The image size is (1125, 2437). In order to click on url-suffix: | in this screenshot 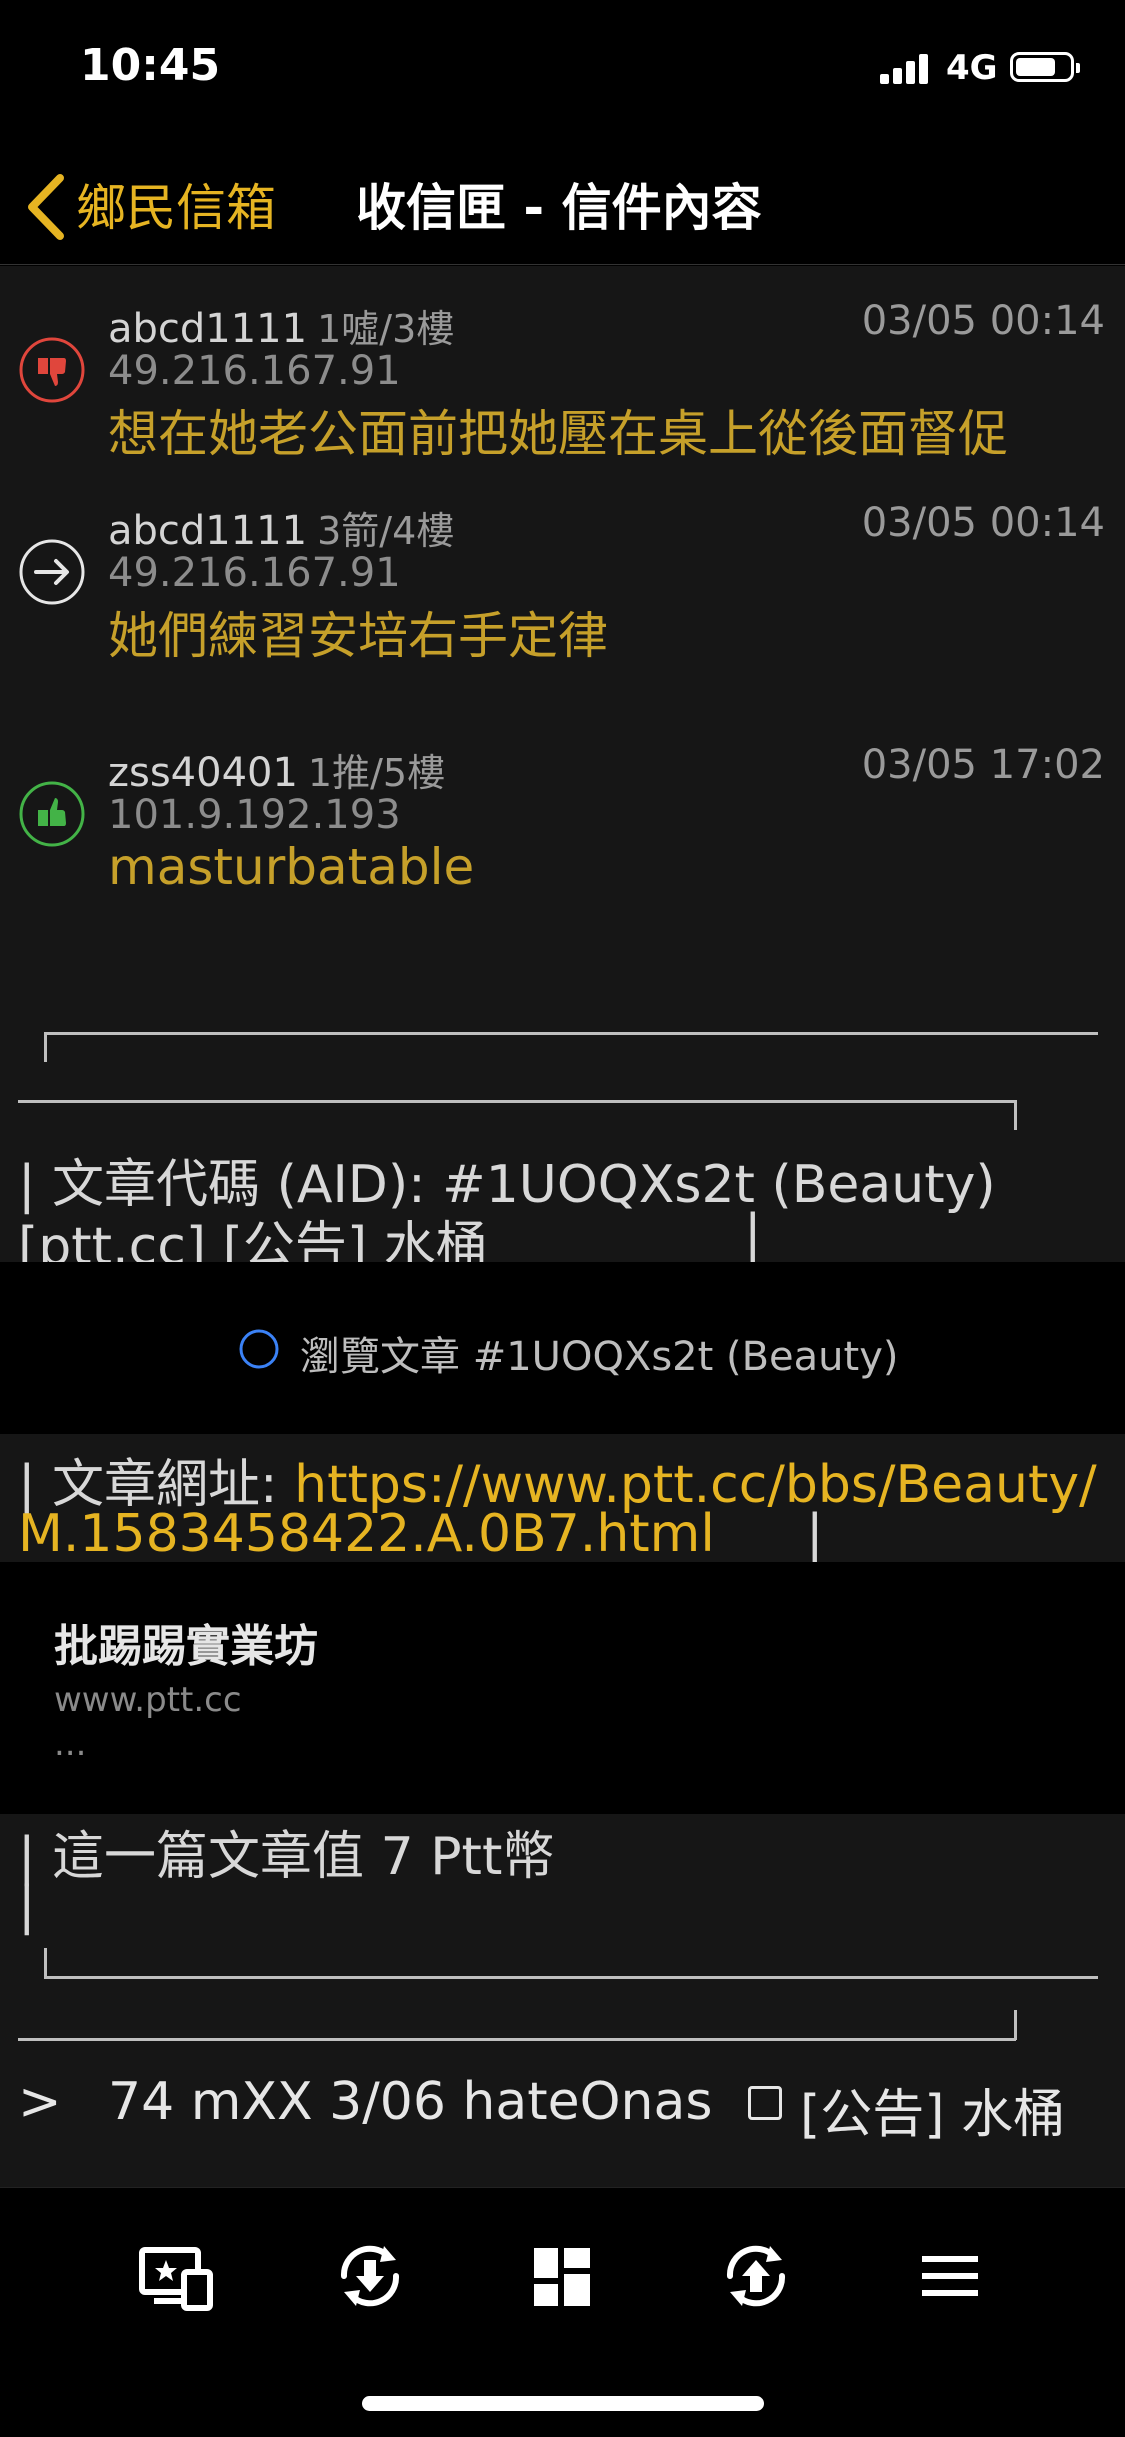, I will do `click(815, 1534)`.